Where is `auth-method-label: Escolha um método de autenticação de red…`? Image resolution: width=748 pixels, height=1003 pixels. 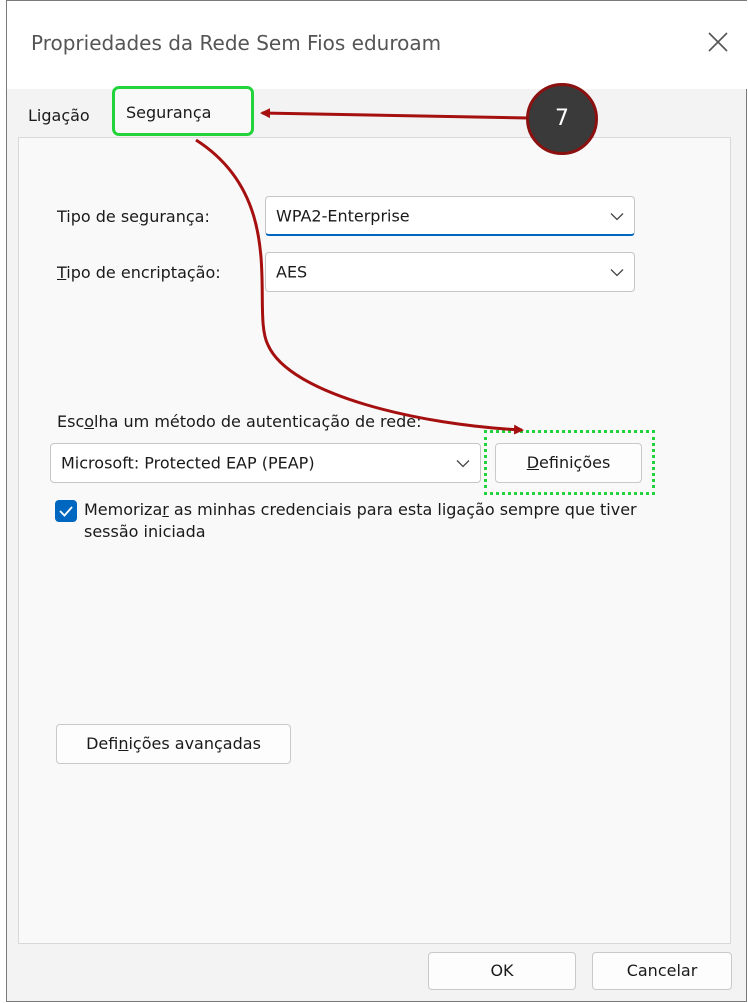
auth-method-label: Escolha um método de autenticação de red… is located at coordinates (239, 421).